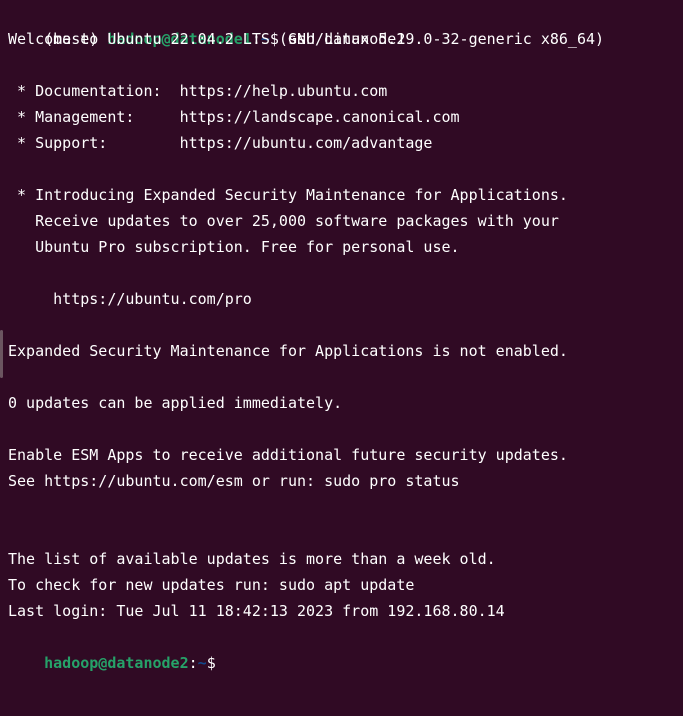  Describe the element at coordinates (198, 91) in the screenshot. I see `documentation-line: * Documentation: https://help.ubuntu.com` at that location.